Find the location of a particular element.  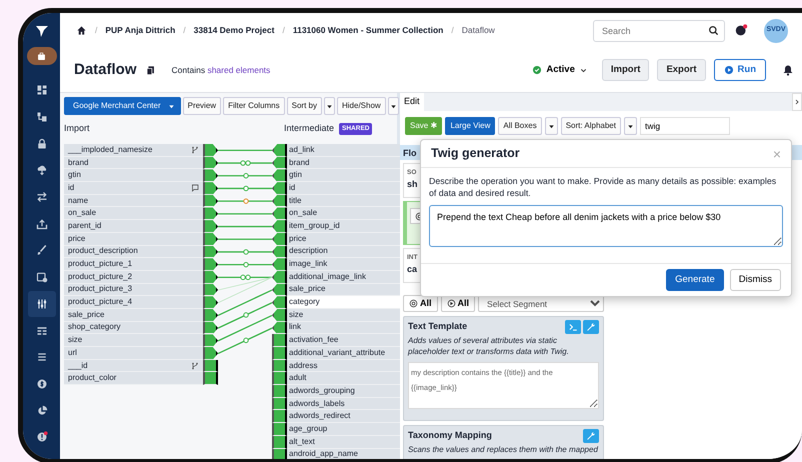

attribute-row: description is located at coordinates (343, 252).